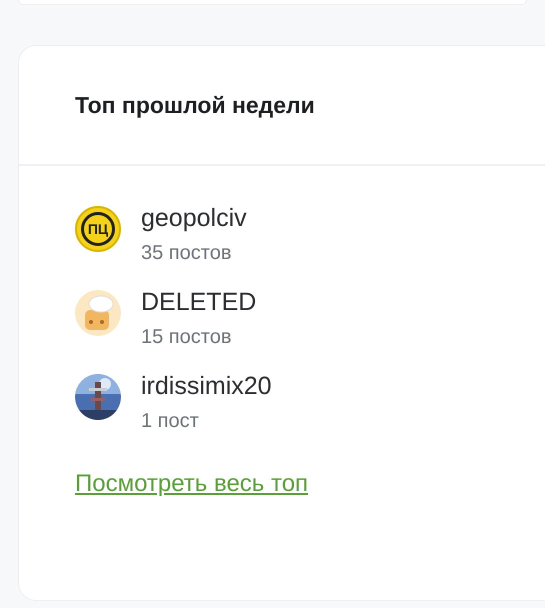 The height and width of the screenshot is (608, 545). Describe the element at coordinates (194, 218) in the screenshot. I see `user-name: geopolciv` at that location.